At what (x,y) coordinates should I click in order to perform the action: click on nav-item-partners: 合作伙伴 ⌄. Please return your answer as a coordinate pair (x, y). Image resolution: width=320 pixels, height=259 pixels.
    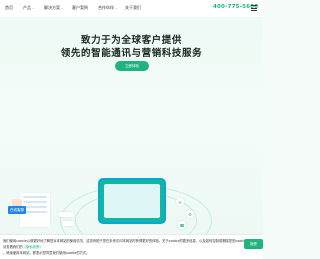
    Looking at the image, I should click on (108, 8).